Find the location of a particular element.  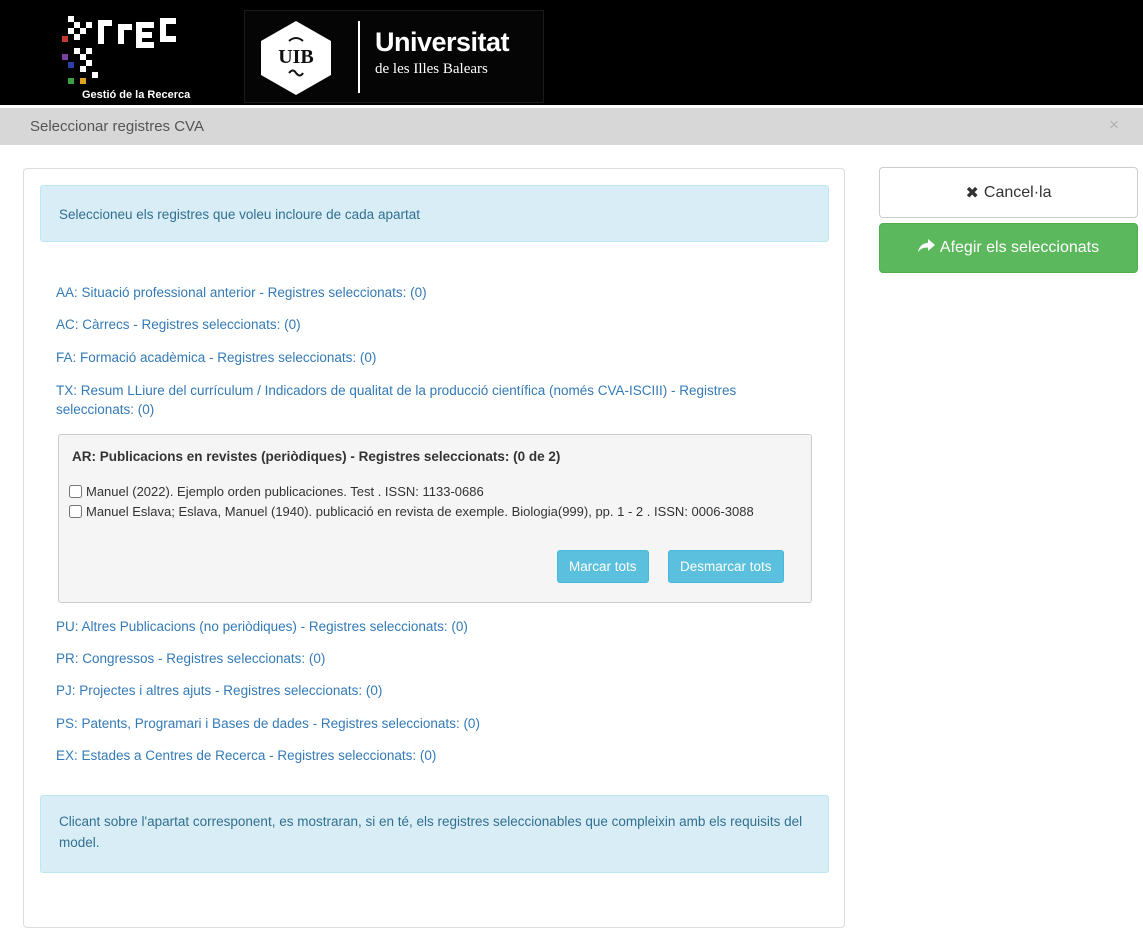

add-selected-label: Afegir els seleccionats is located at coordinates (1019, 247).